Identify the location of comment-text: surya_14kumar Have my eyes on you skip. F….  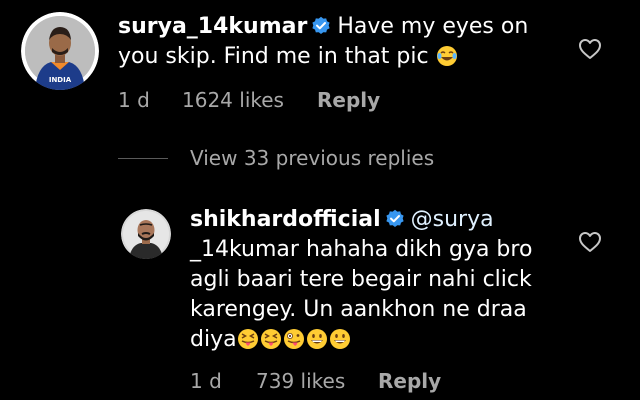
(333, 42).